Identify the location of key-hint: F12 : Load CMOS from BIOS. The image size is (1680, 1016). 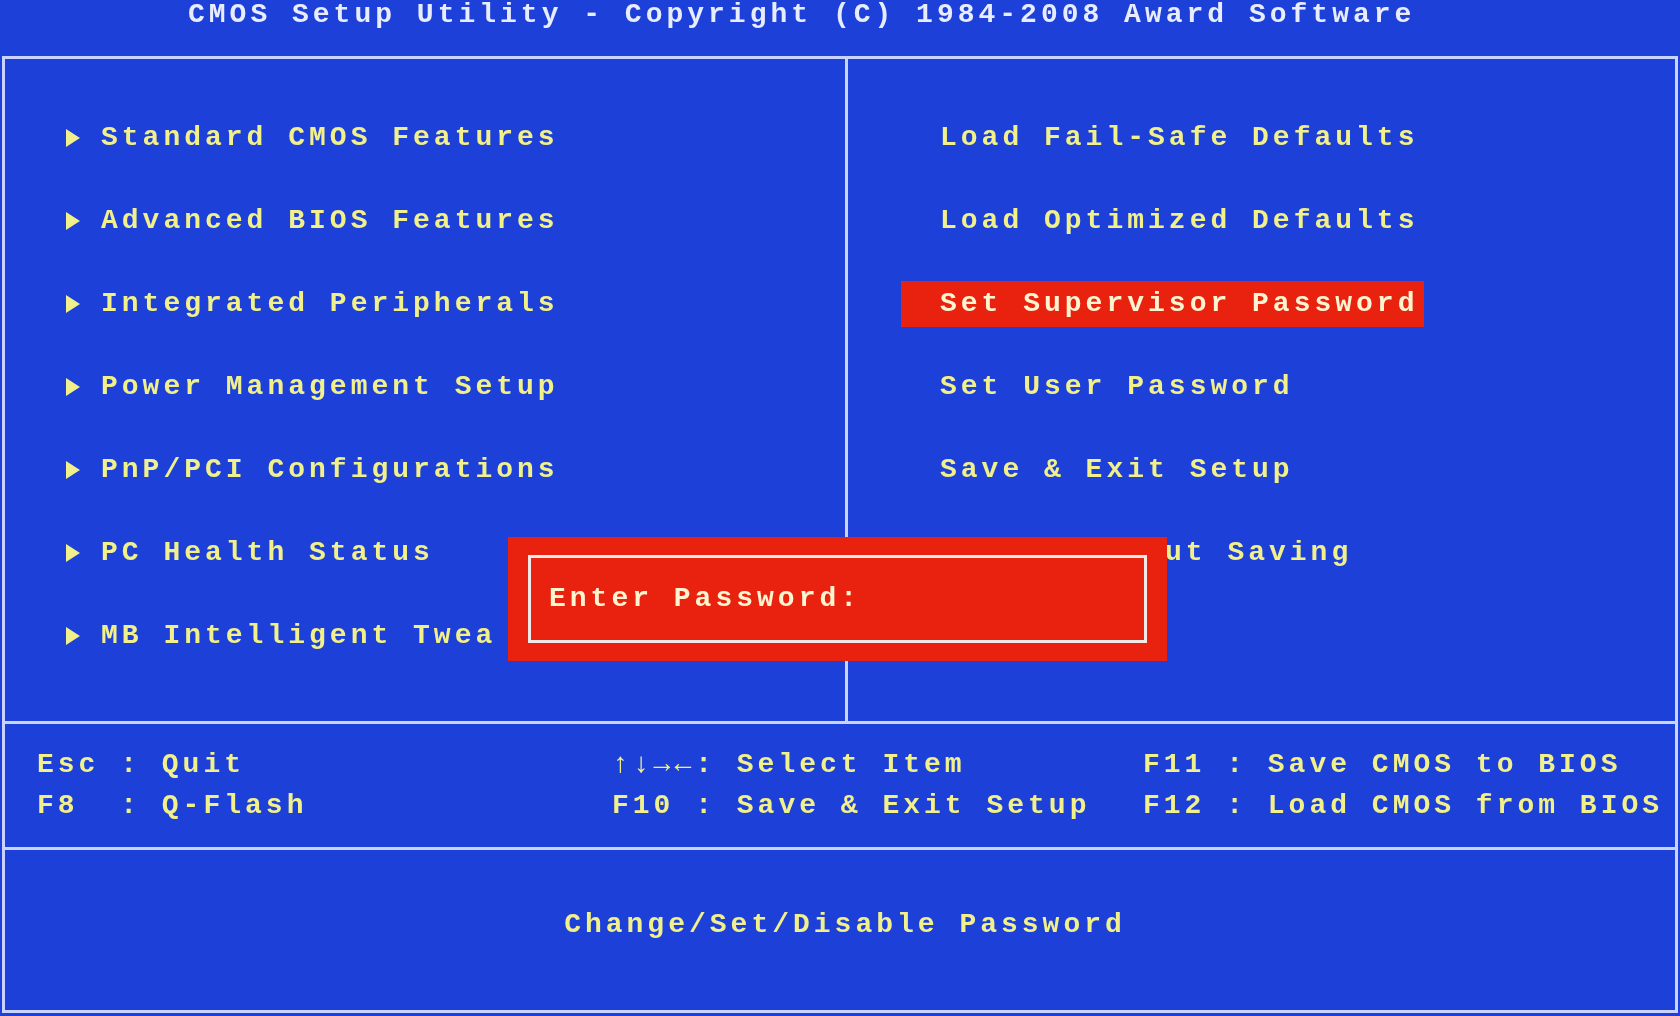
(1403, 806).